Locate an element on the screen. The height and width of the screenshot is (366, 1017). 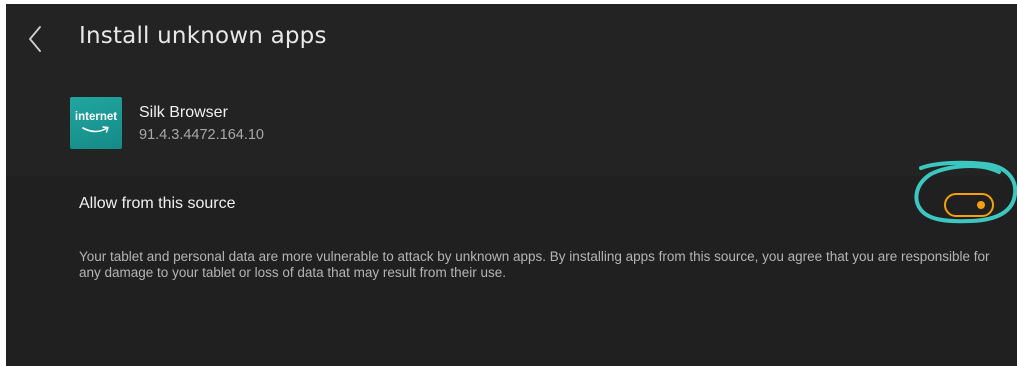
back-button is located at coordinates (35, 39).